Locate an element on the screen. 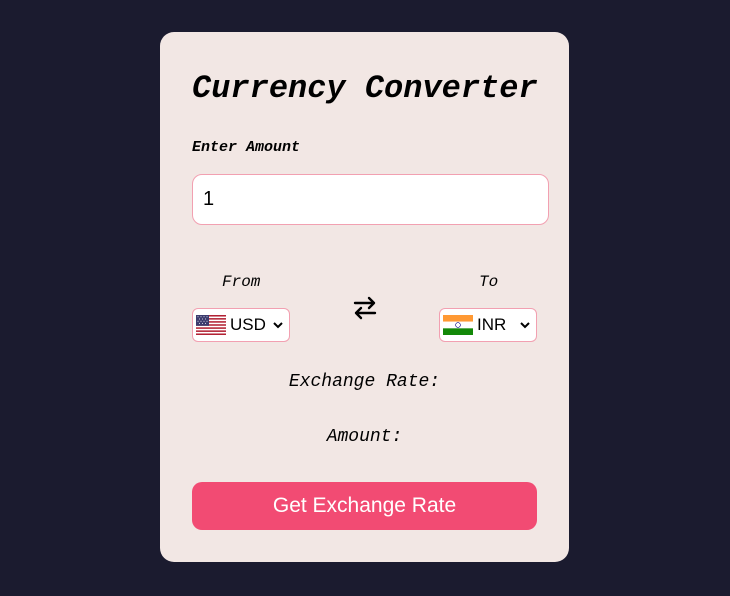  amount-input is located at coordinates (370, 199).